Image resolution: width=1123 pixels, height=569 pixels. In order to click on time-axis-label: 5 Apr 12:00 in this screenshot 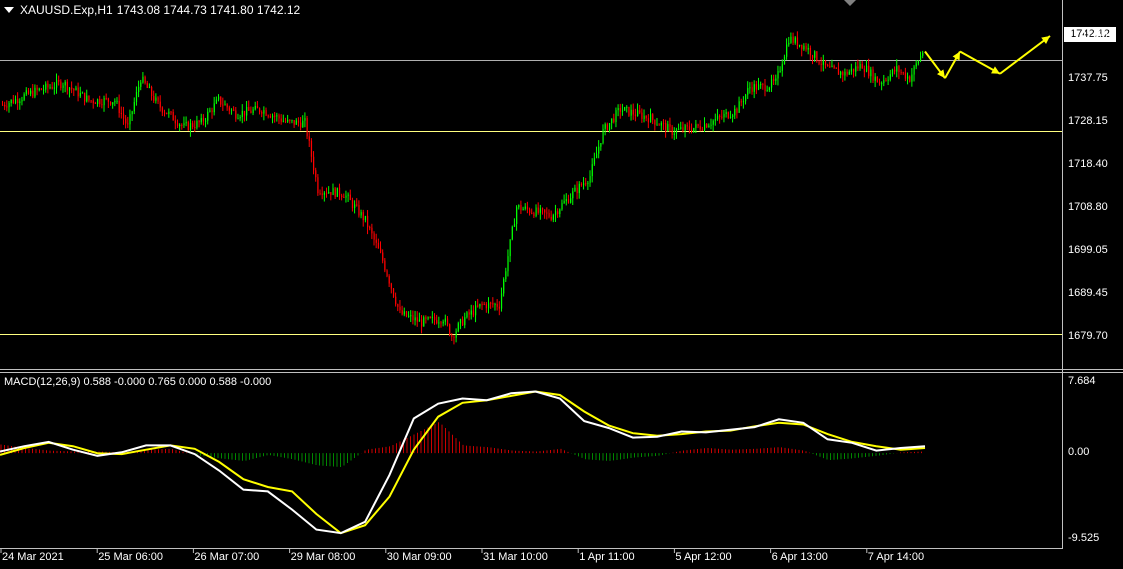, I will do `click(703, 557)`.